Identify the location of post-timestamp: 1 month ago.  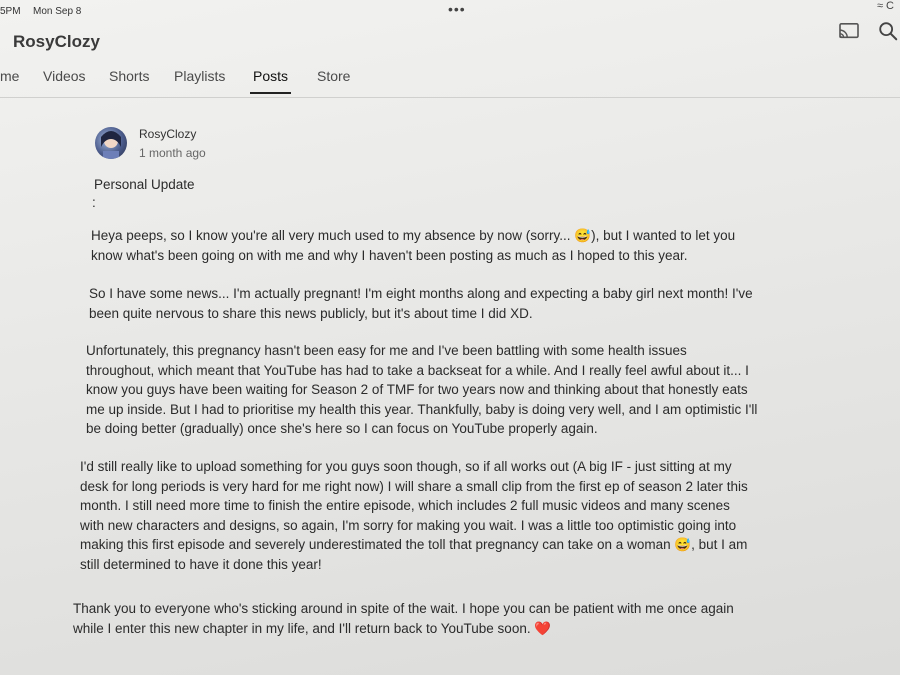
(172, 153).